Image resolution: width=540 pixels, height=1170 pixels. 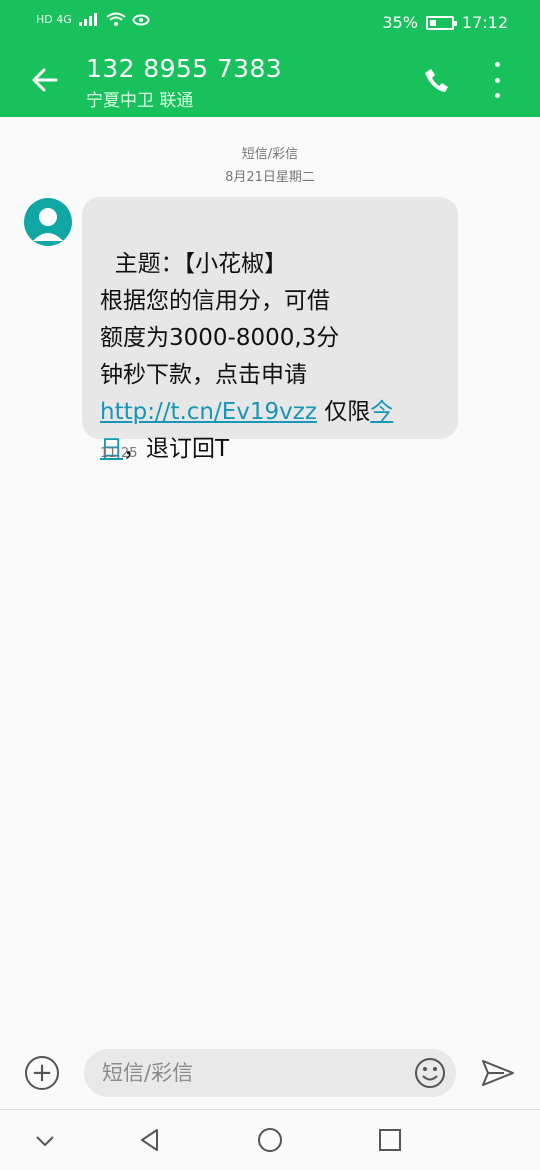 I want to click on wifi-icon, so click(x=116, y=19).